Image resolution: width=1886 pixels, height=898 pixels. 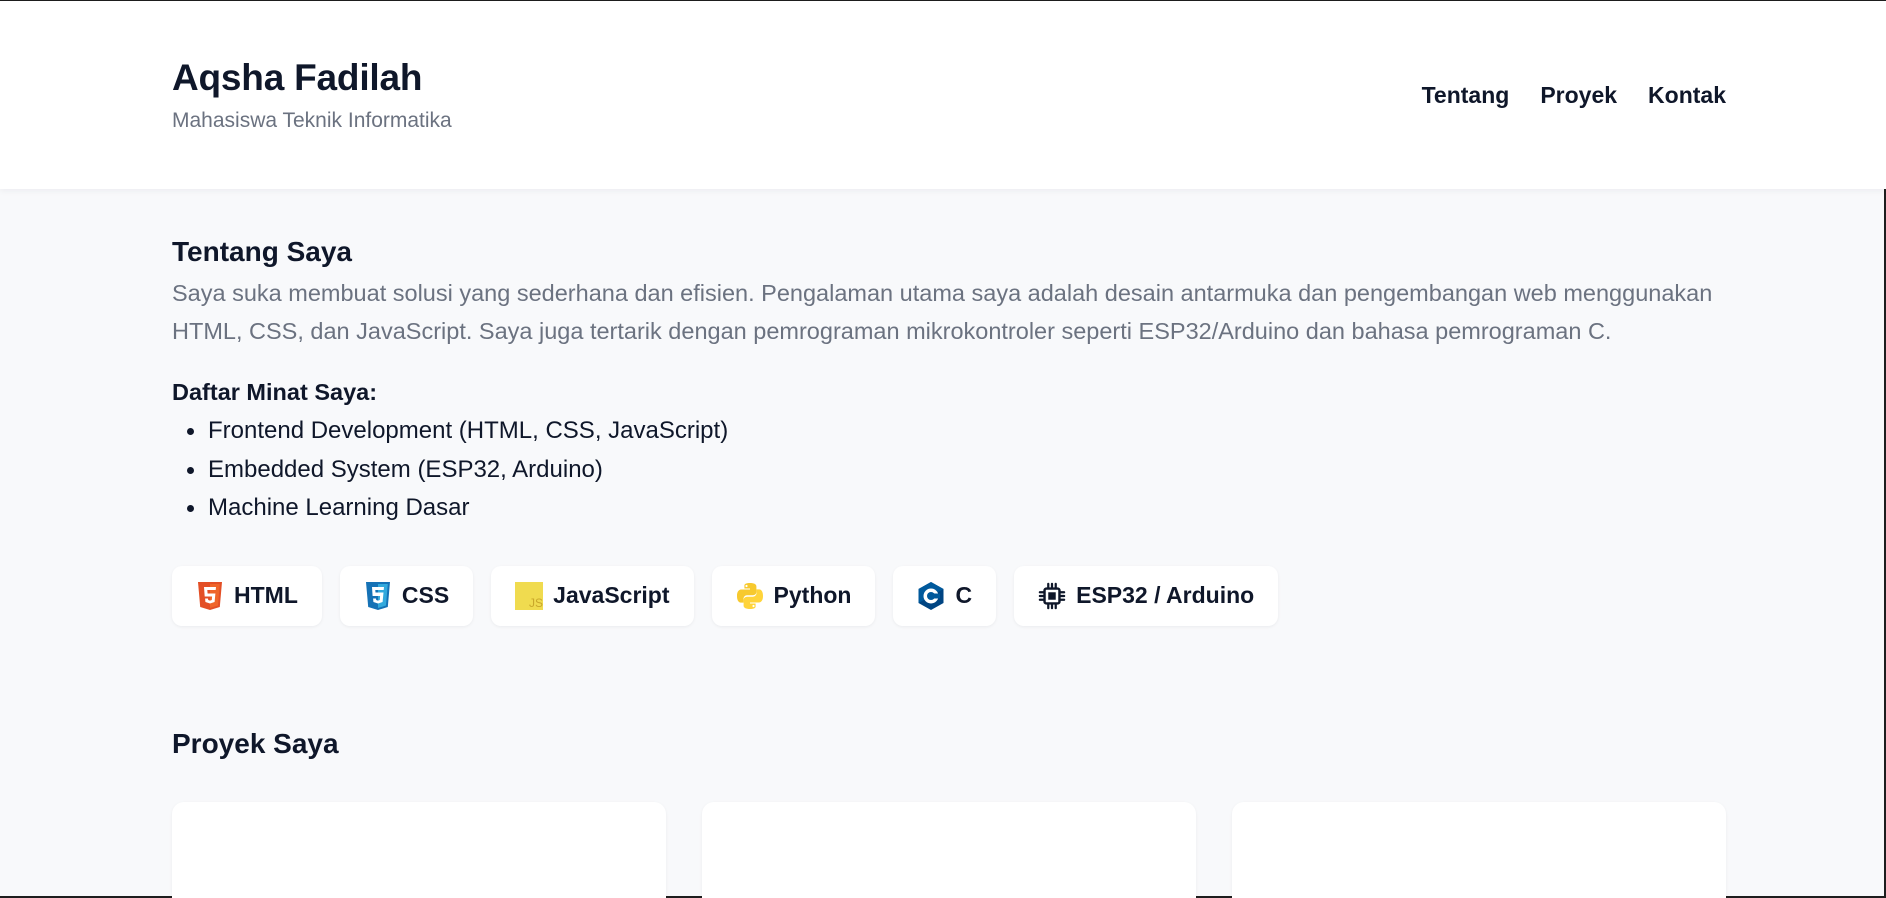 I want to click on skill-chip-css: CSS, so click(x=406, y=595).